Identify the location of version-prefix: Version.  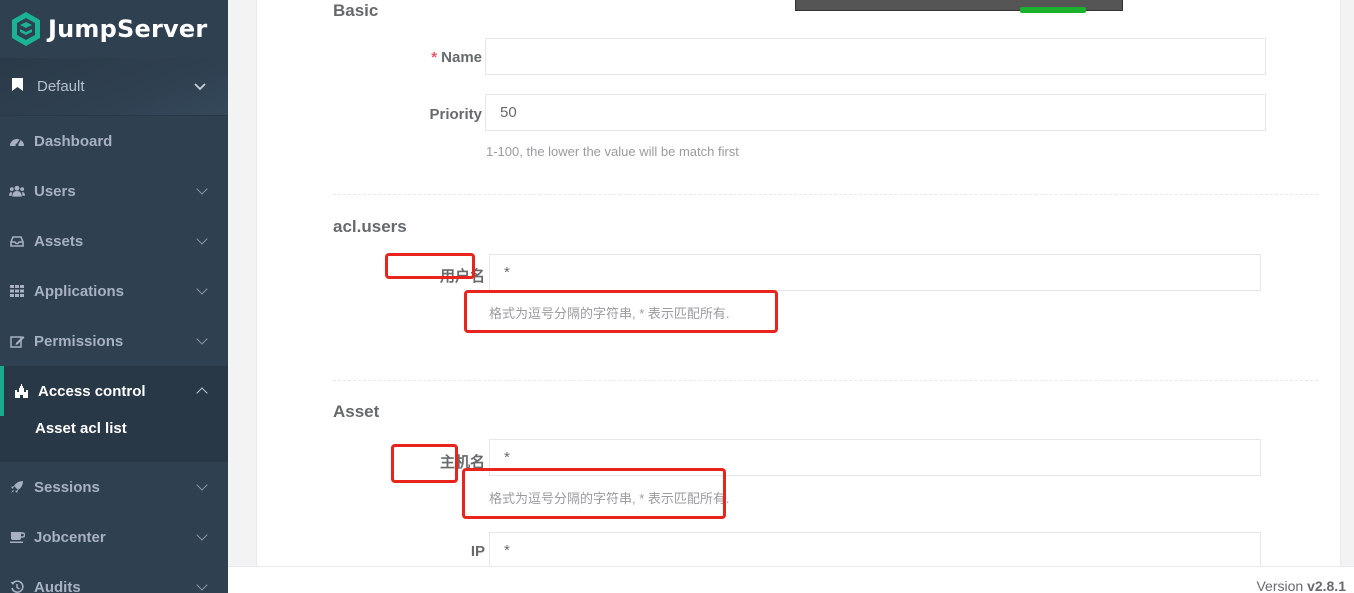
(1282, 585).